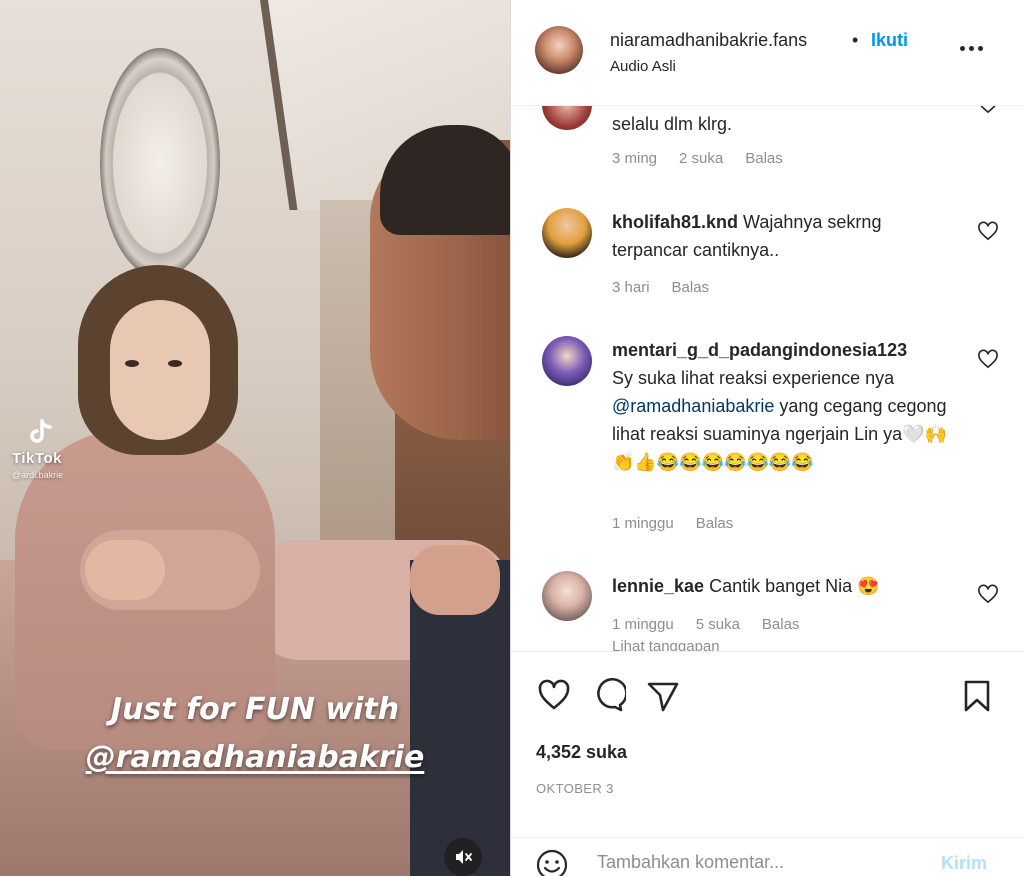 The image size is (1024, 876). I want to click on comment-input, so click(757, 862).